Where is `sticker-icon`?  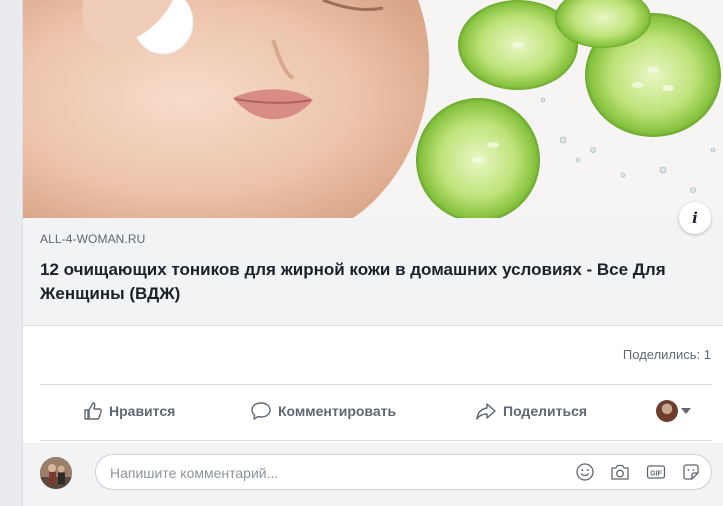
sticker-icon is located at coordinates (691, 472).